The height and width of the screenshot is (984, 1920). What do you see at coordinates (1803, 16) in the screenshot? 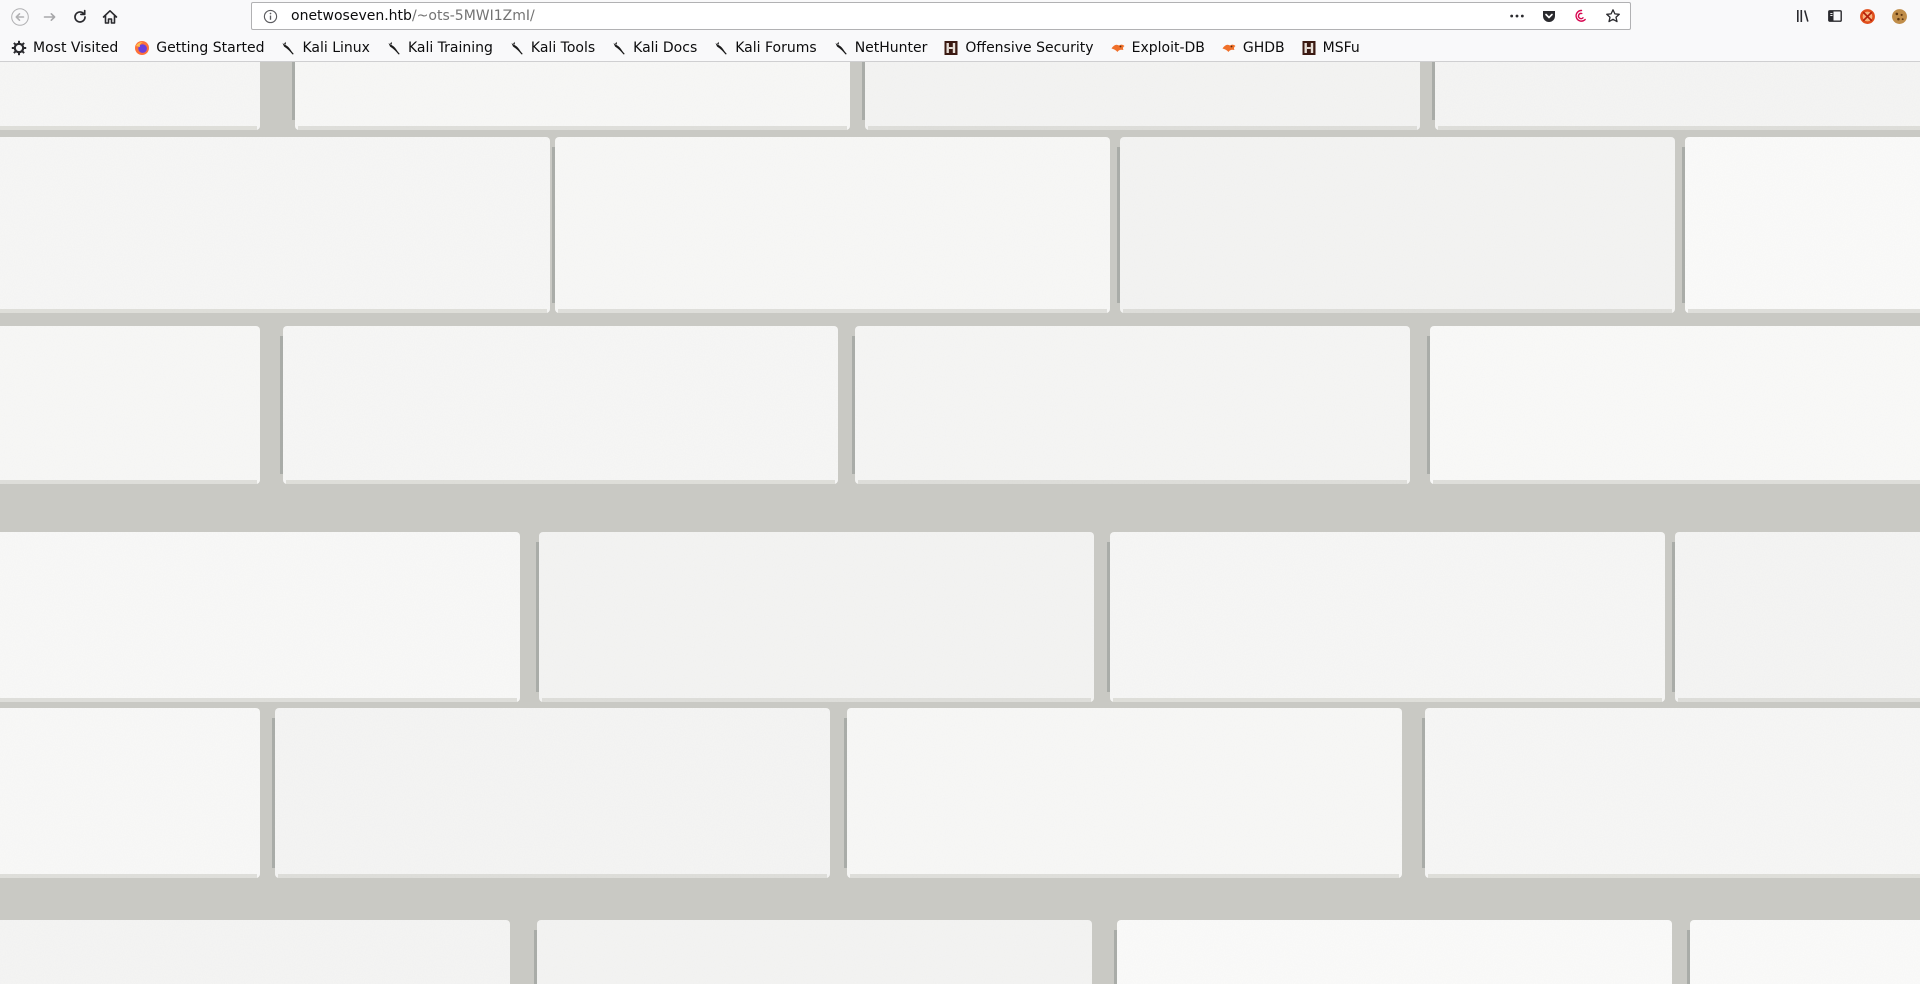
I see `library-icon` at bounding box center [1803, 16].